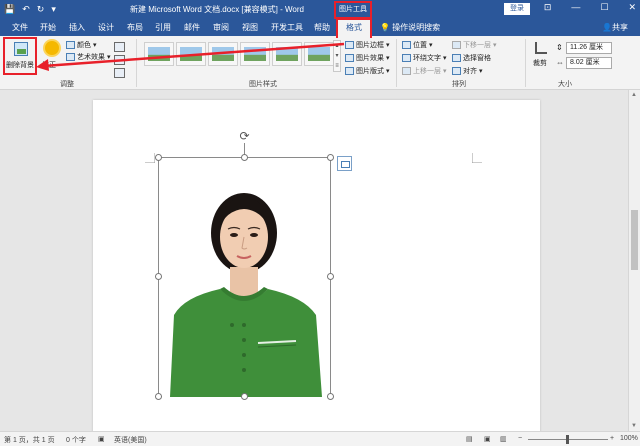  I want to click on print-layout-icon: ▣, so click(487, 439).